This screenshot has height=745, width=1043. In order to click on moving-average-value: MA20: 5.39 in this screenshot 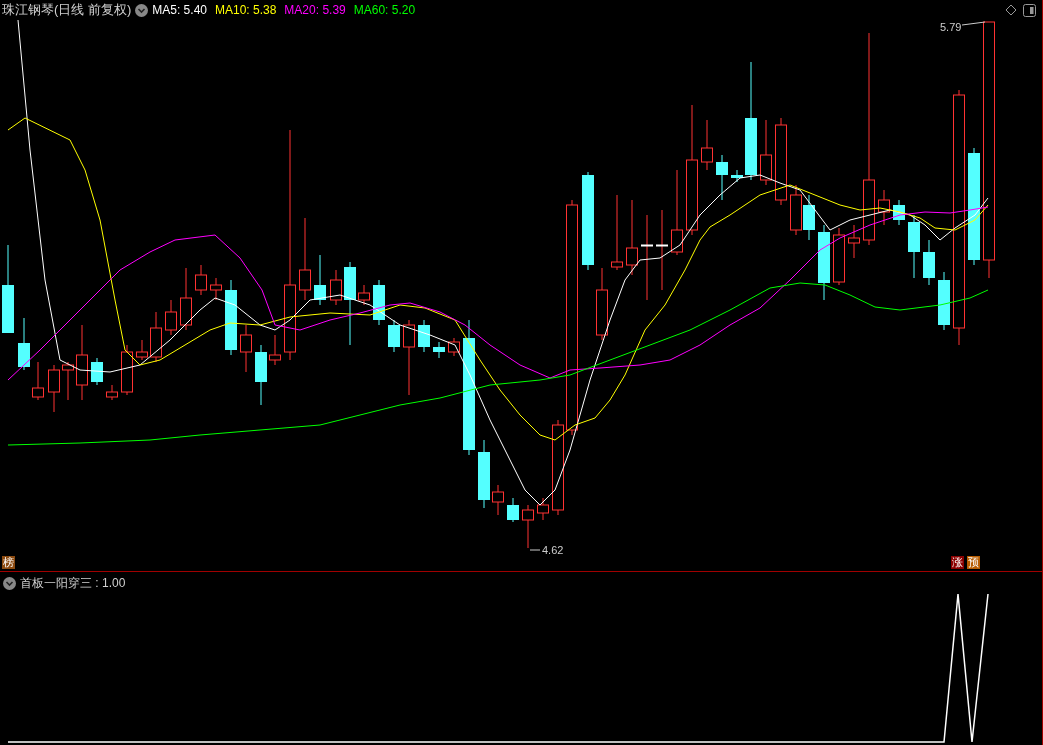, I will do `click(315, 10)`.